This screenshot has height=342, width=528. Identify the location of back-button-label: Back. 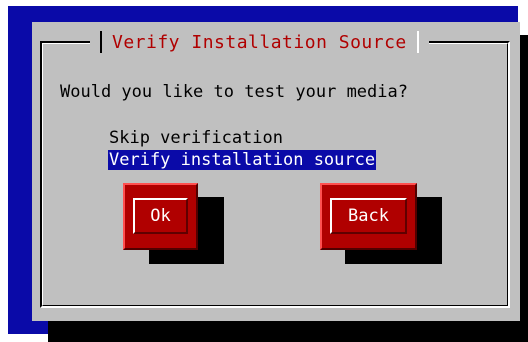
(368, 216).